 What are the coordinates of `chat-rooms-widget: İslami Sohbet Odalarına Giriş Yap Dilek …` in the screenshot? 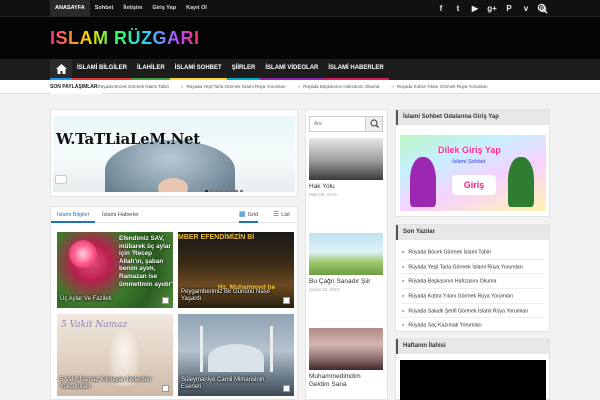 It's located at (472, 163).